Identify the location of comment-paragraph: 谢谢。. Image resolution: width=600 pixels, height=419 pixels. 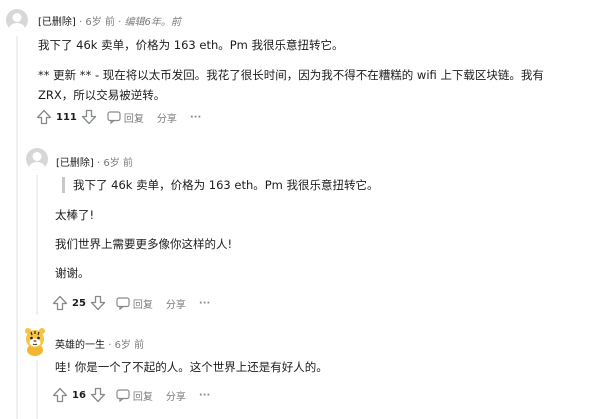
(72, 273).